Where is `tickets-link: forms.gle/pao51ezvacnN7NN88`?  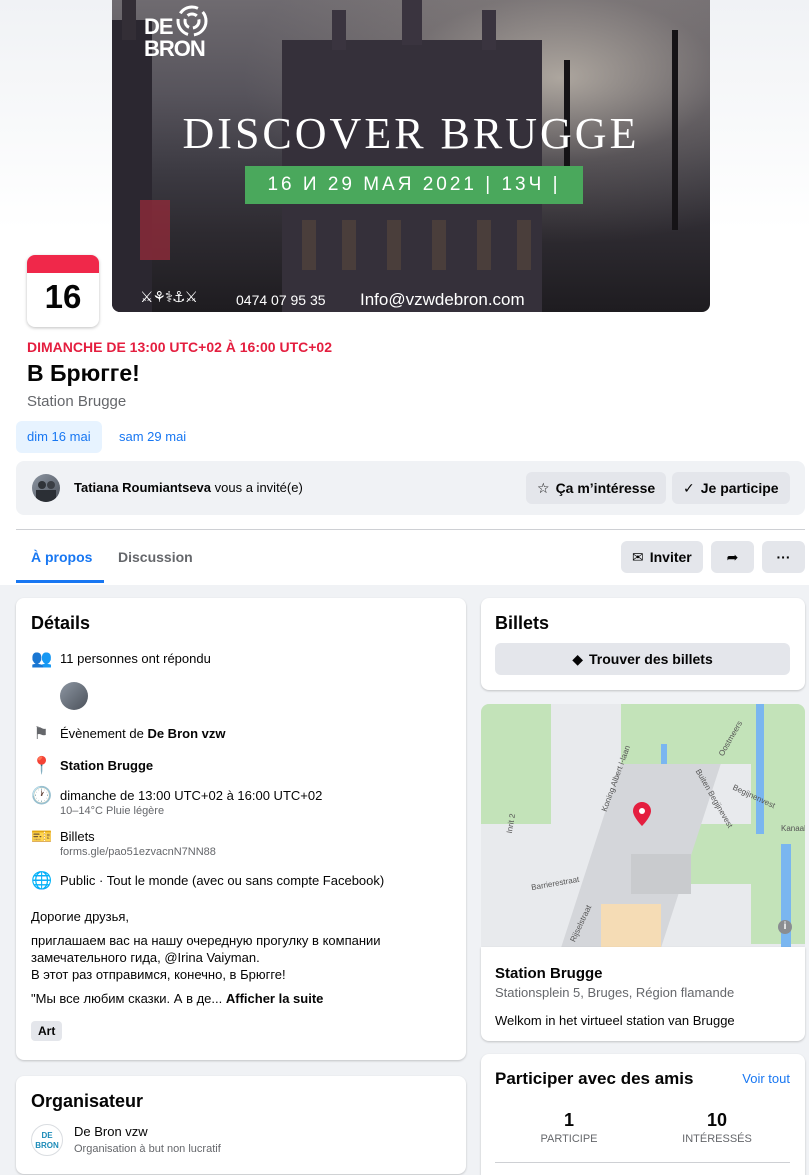 tickets-link: forms.gle/pao51ezvacnN7NN88 is located at coordinates (138, 852).